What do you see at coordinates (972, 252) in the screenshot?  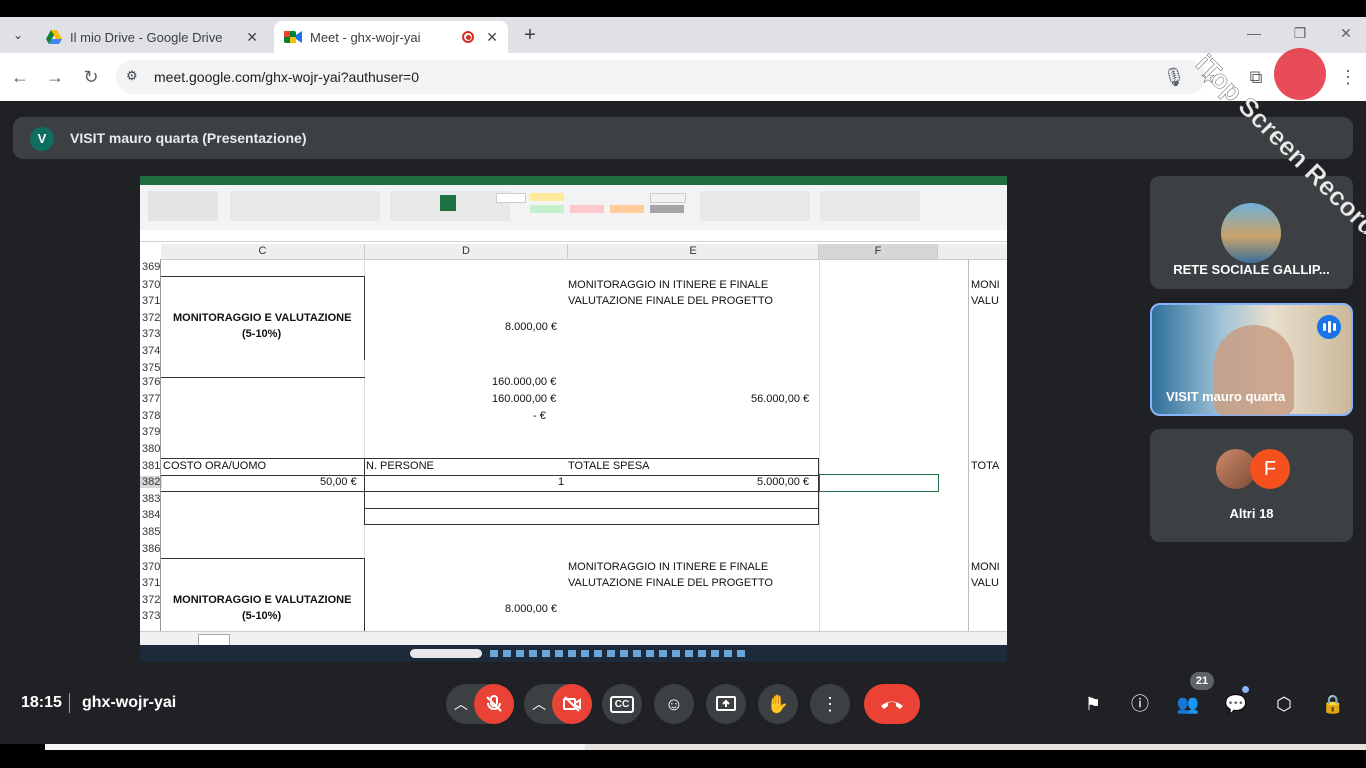 I see `column-header-g` at bounding box center [972, 252].